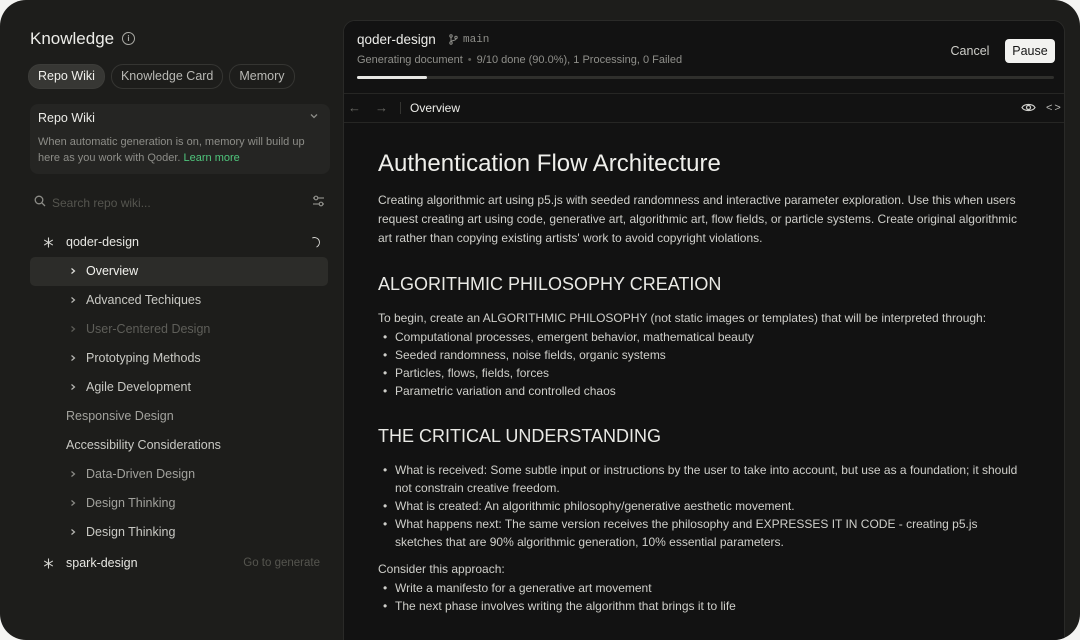 The width and height of the screenshot is (1080, 640). Describe the element at coordinates (392, 77) in the screenshot. I see `progress-fill` at that location.